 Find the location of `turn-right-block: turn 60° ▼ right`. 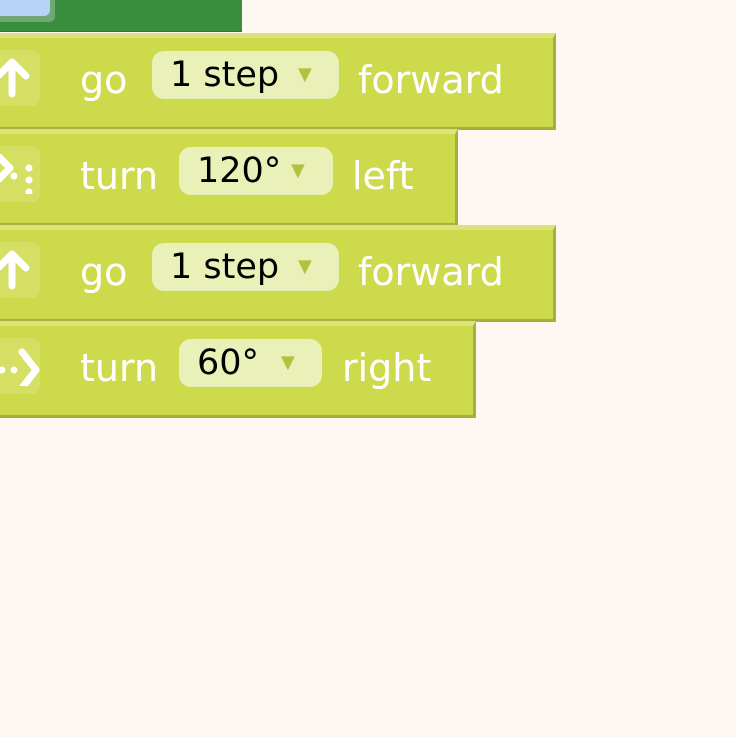

turn-right-block: turn 60° ▼ right is located at coordinates (238, 369).